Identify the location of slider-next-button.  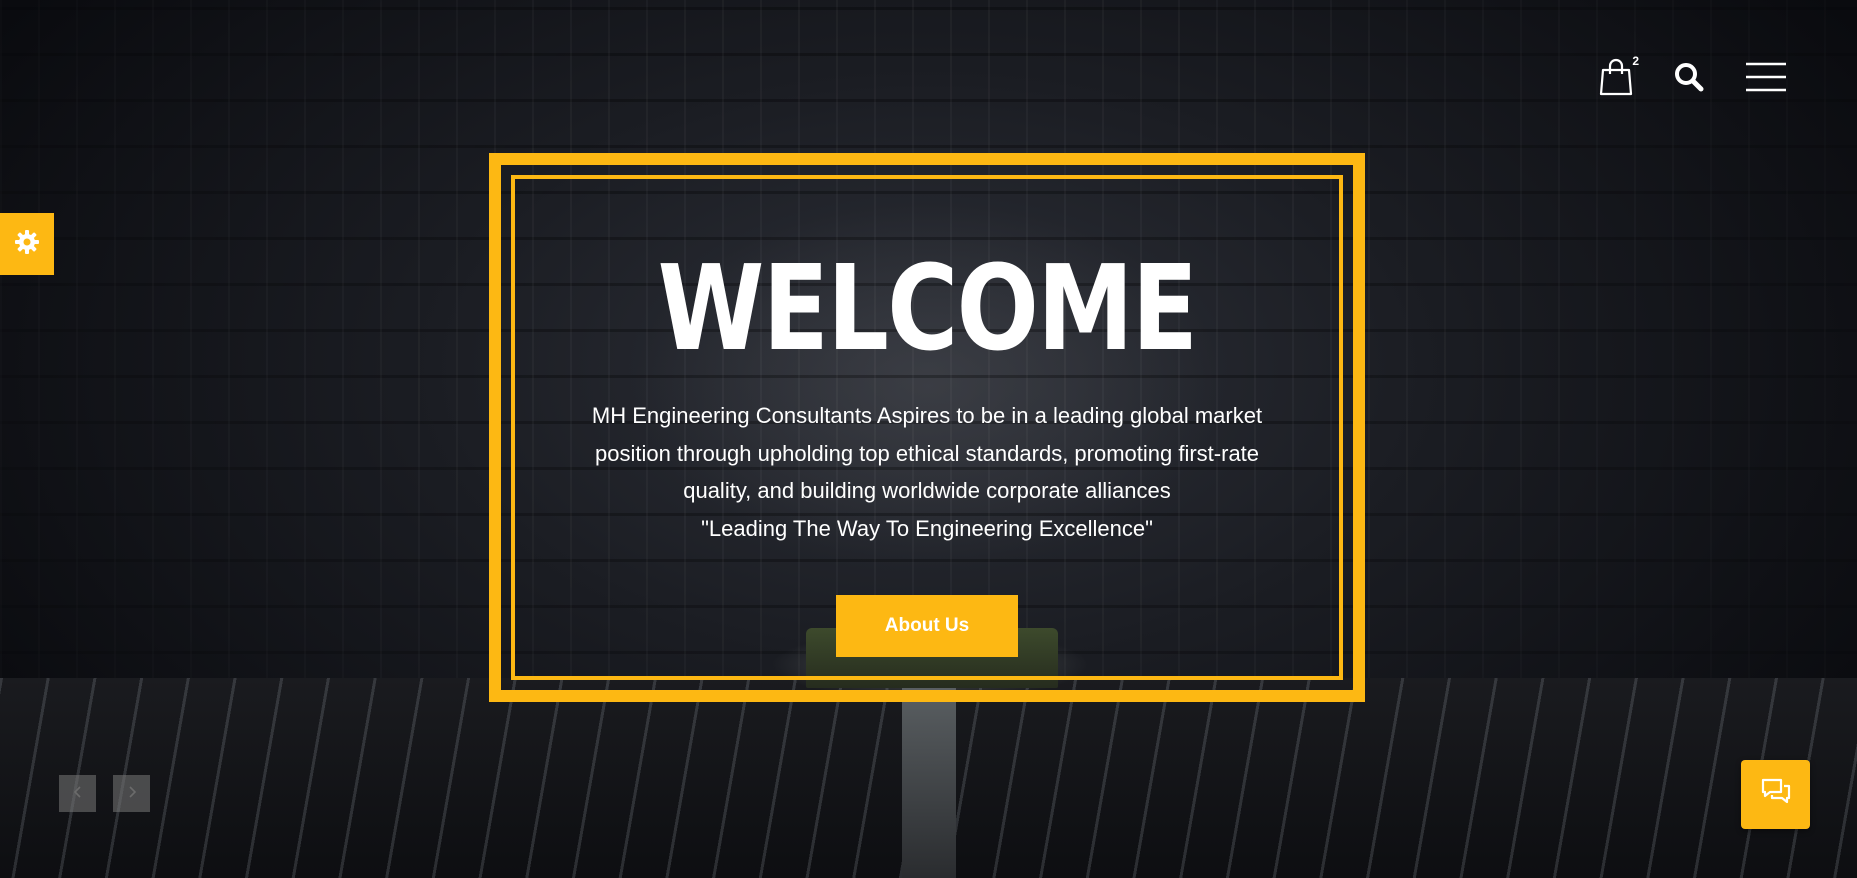
(131, 793).